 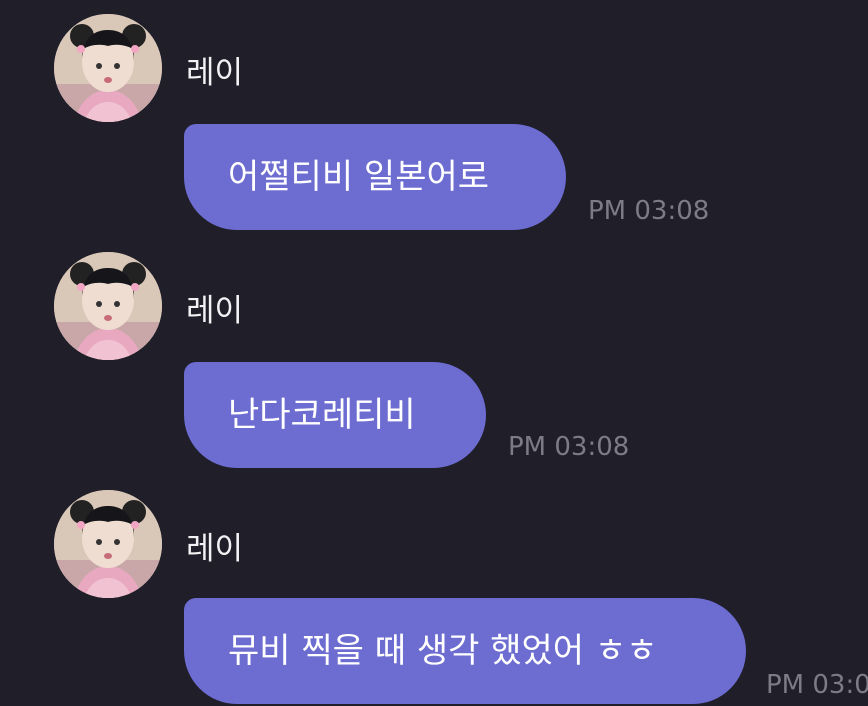 I want to click on message-bubble: 난다코레티비, so click(x=335, y=415).